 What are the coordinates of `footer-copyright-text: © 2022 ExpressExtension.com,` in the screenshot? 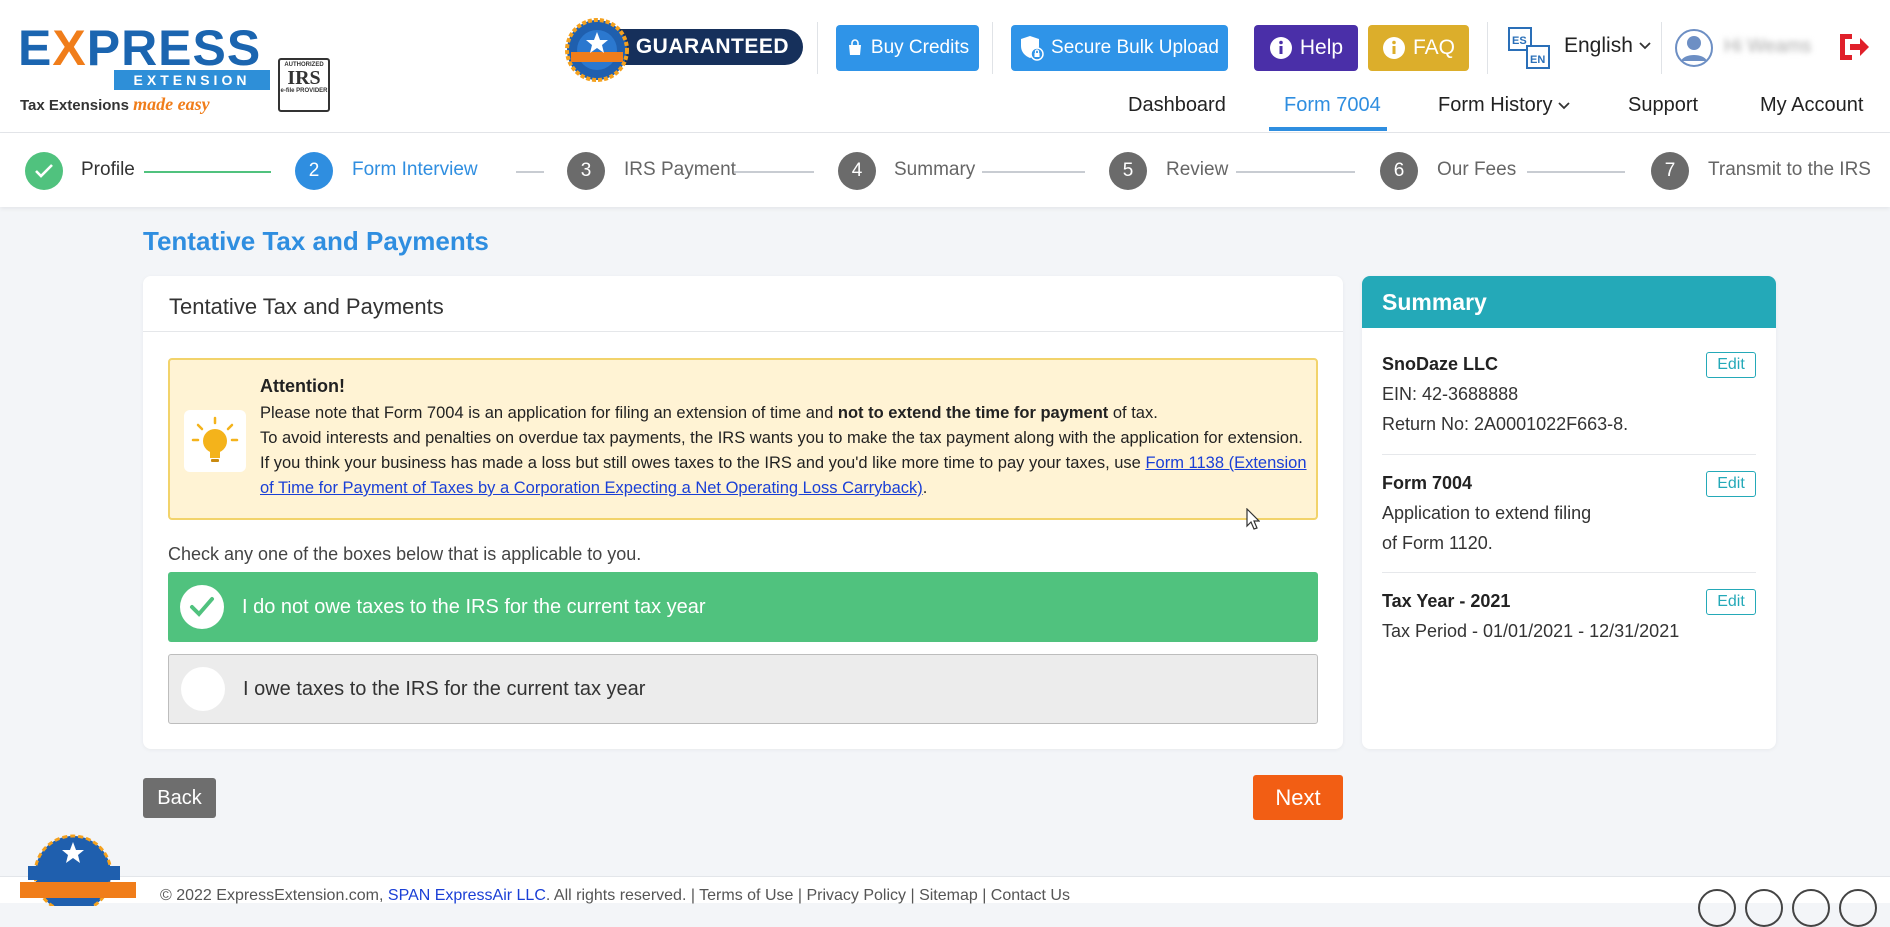 It's located at (274, 895).